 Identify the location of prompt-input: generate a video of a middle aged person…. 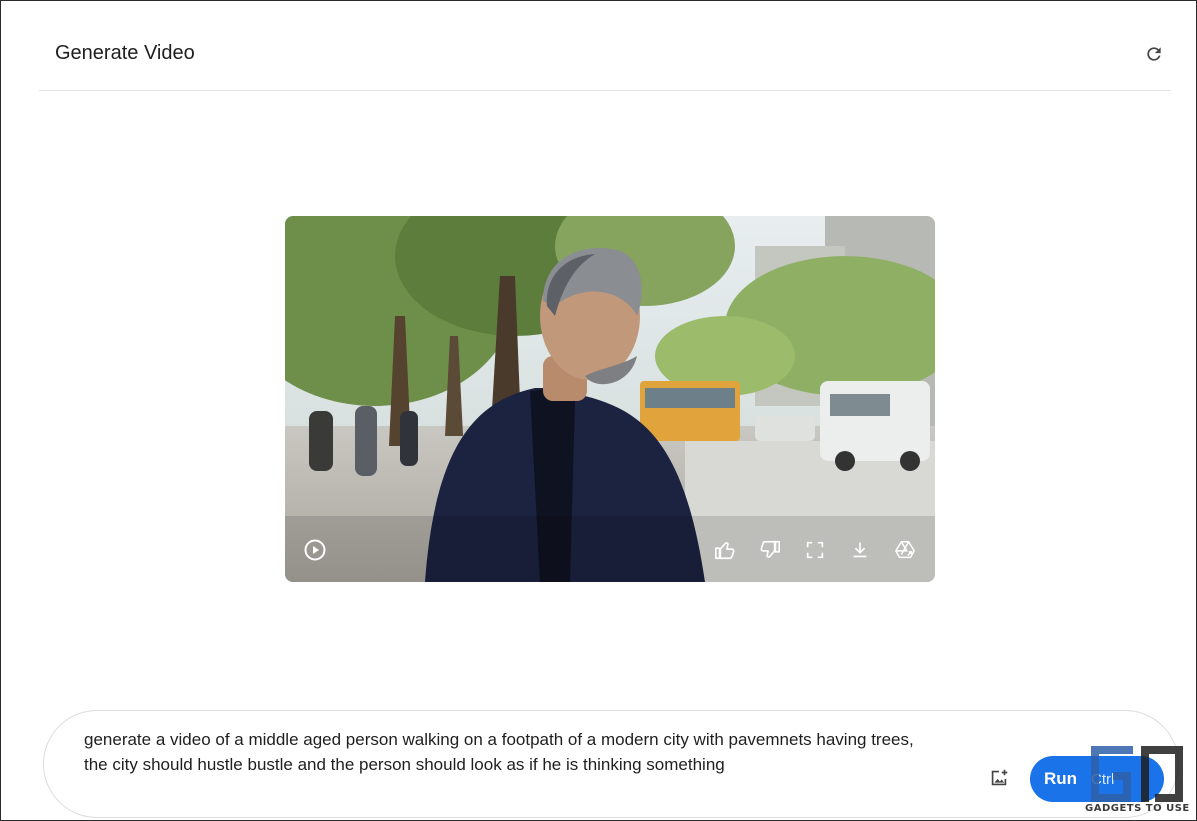
(611, 764).